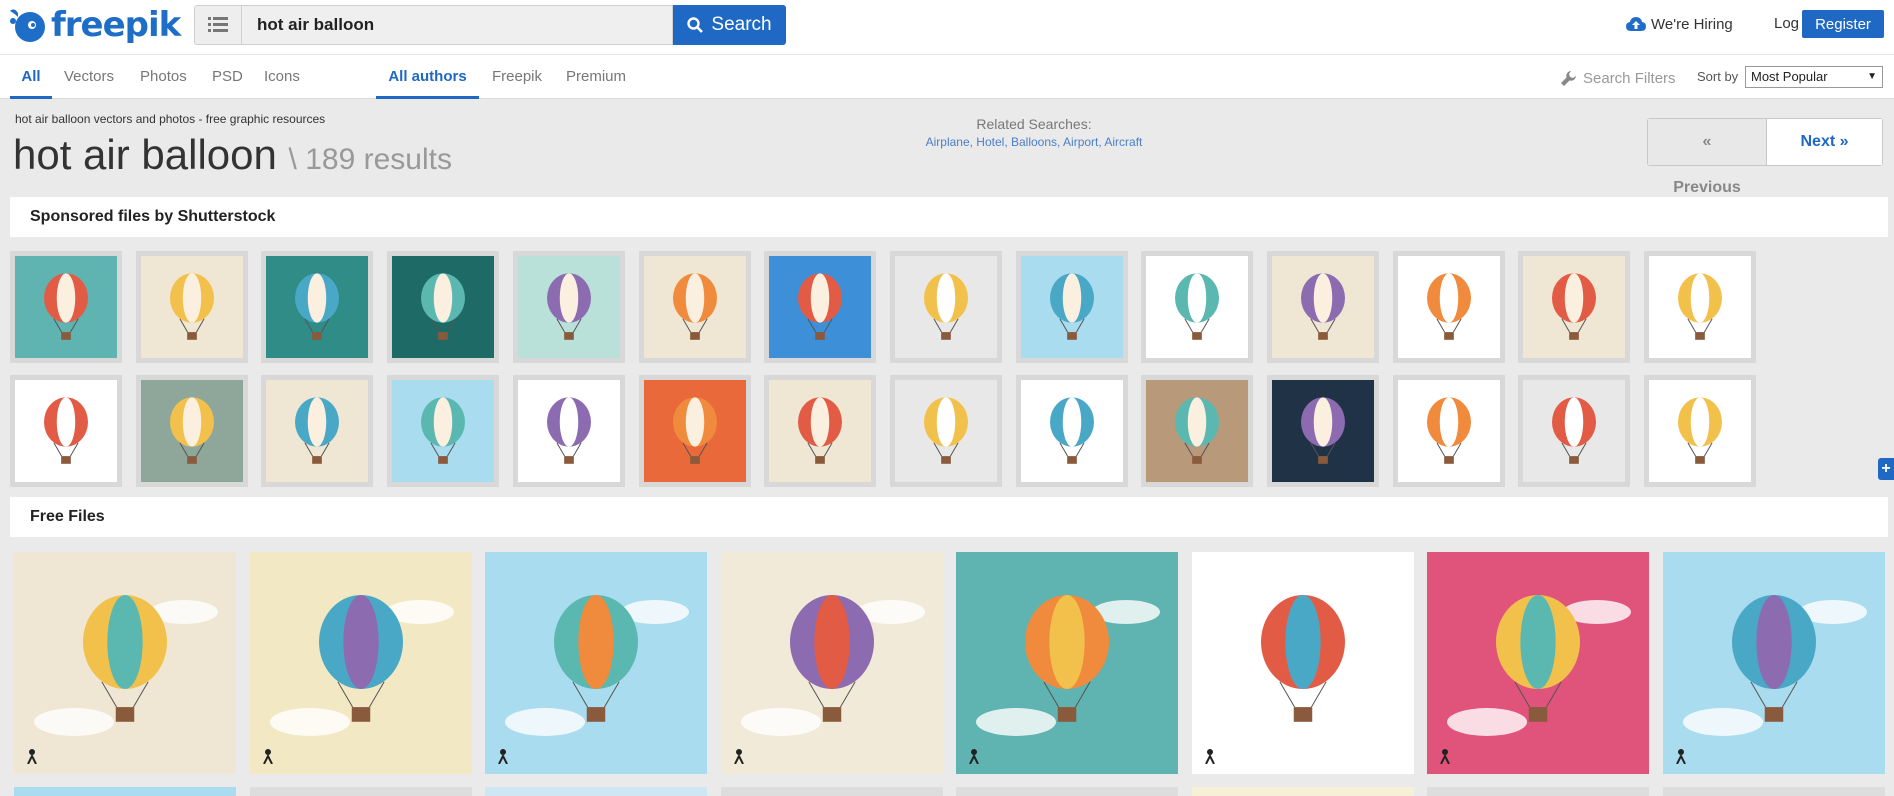 Image resolution: width=1894 pixels, height=796 pixels. Describe the element at coordinates (596, 77) in the screenshot. I see `tab-premium: Premium` at that location.